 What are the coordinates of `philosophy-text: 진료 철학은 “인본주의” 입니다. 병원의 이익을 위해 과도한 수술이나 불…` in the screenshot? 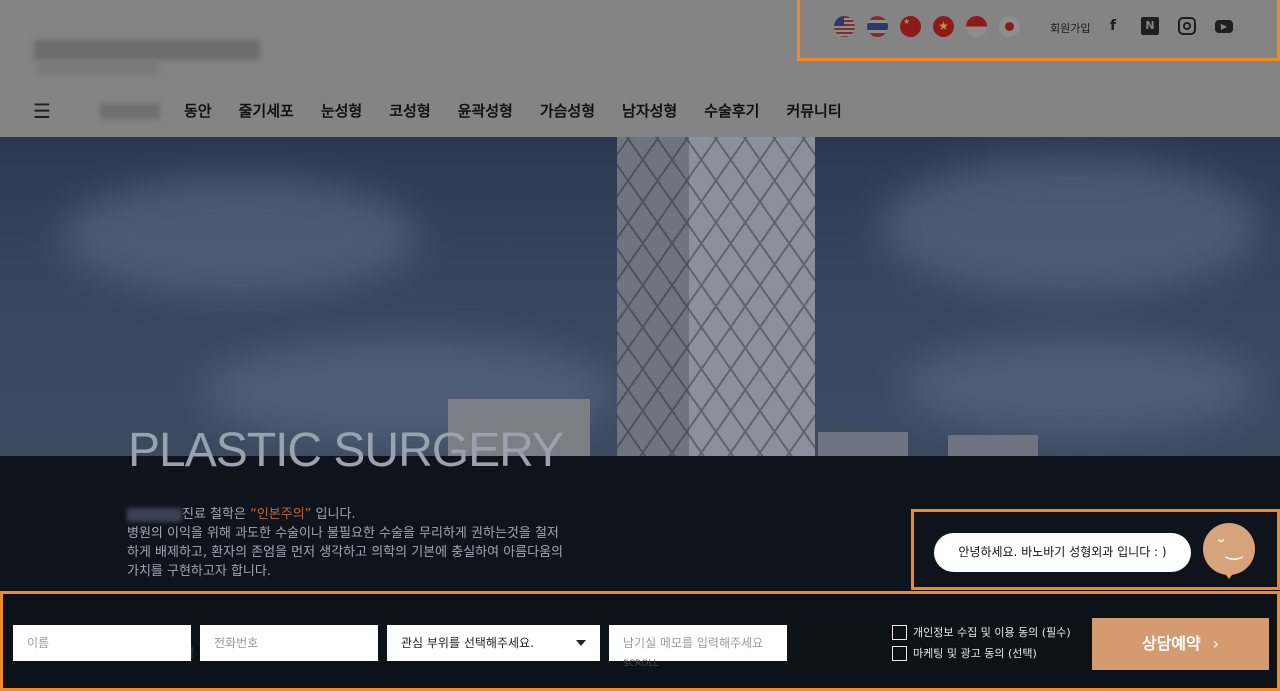 It's located at (347, 543).